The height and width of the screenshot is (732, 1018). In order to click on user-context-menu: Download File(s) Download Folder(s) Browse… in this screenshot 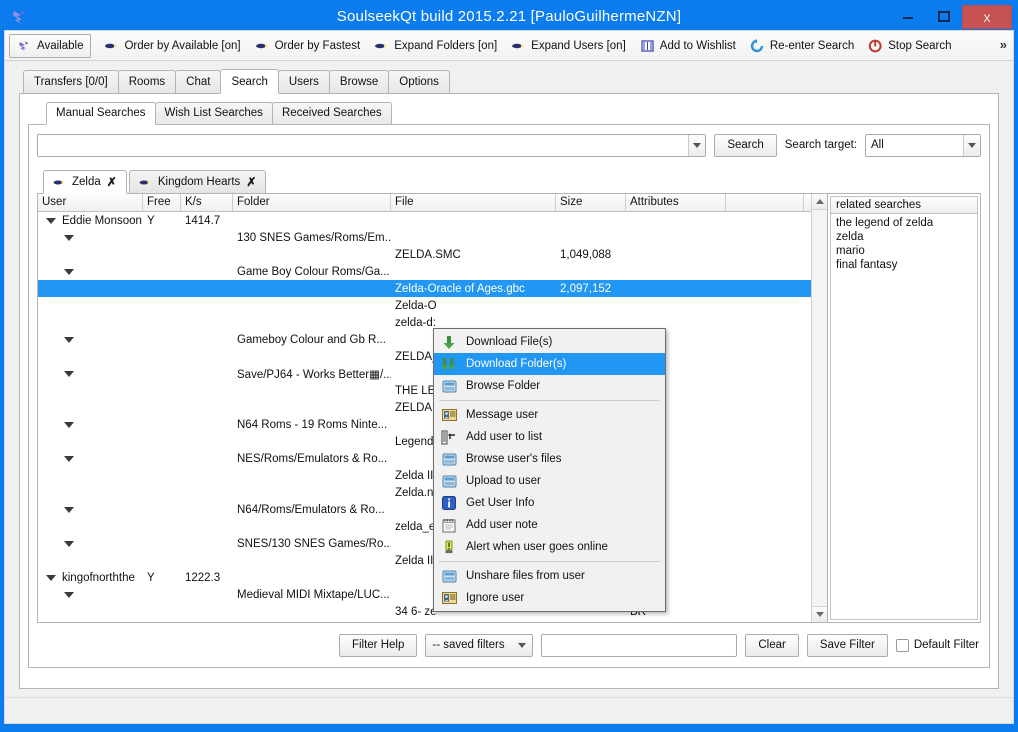, I will do `click(549, 470)`.